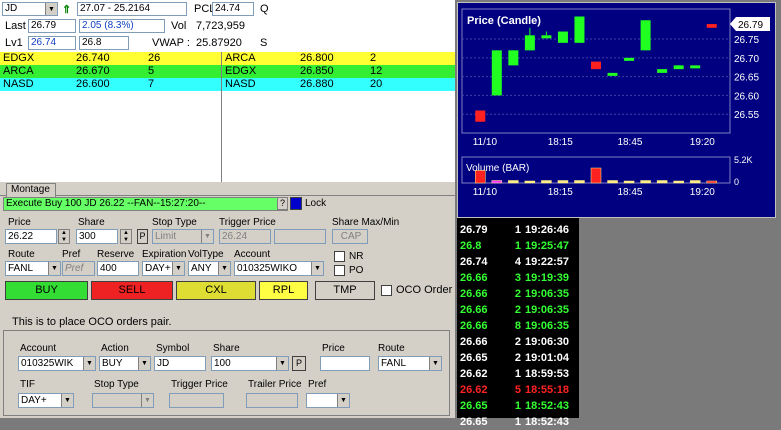 The height and width of the screenshot is (430, 781). I want to click on last-label: Last, so click(15, 26).